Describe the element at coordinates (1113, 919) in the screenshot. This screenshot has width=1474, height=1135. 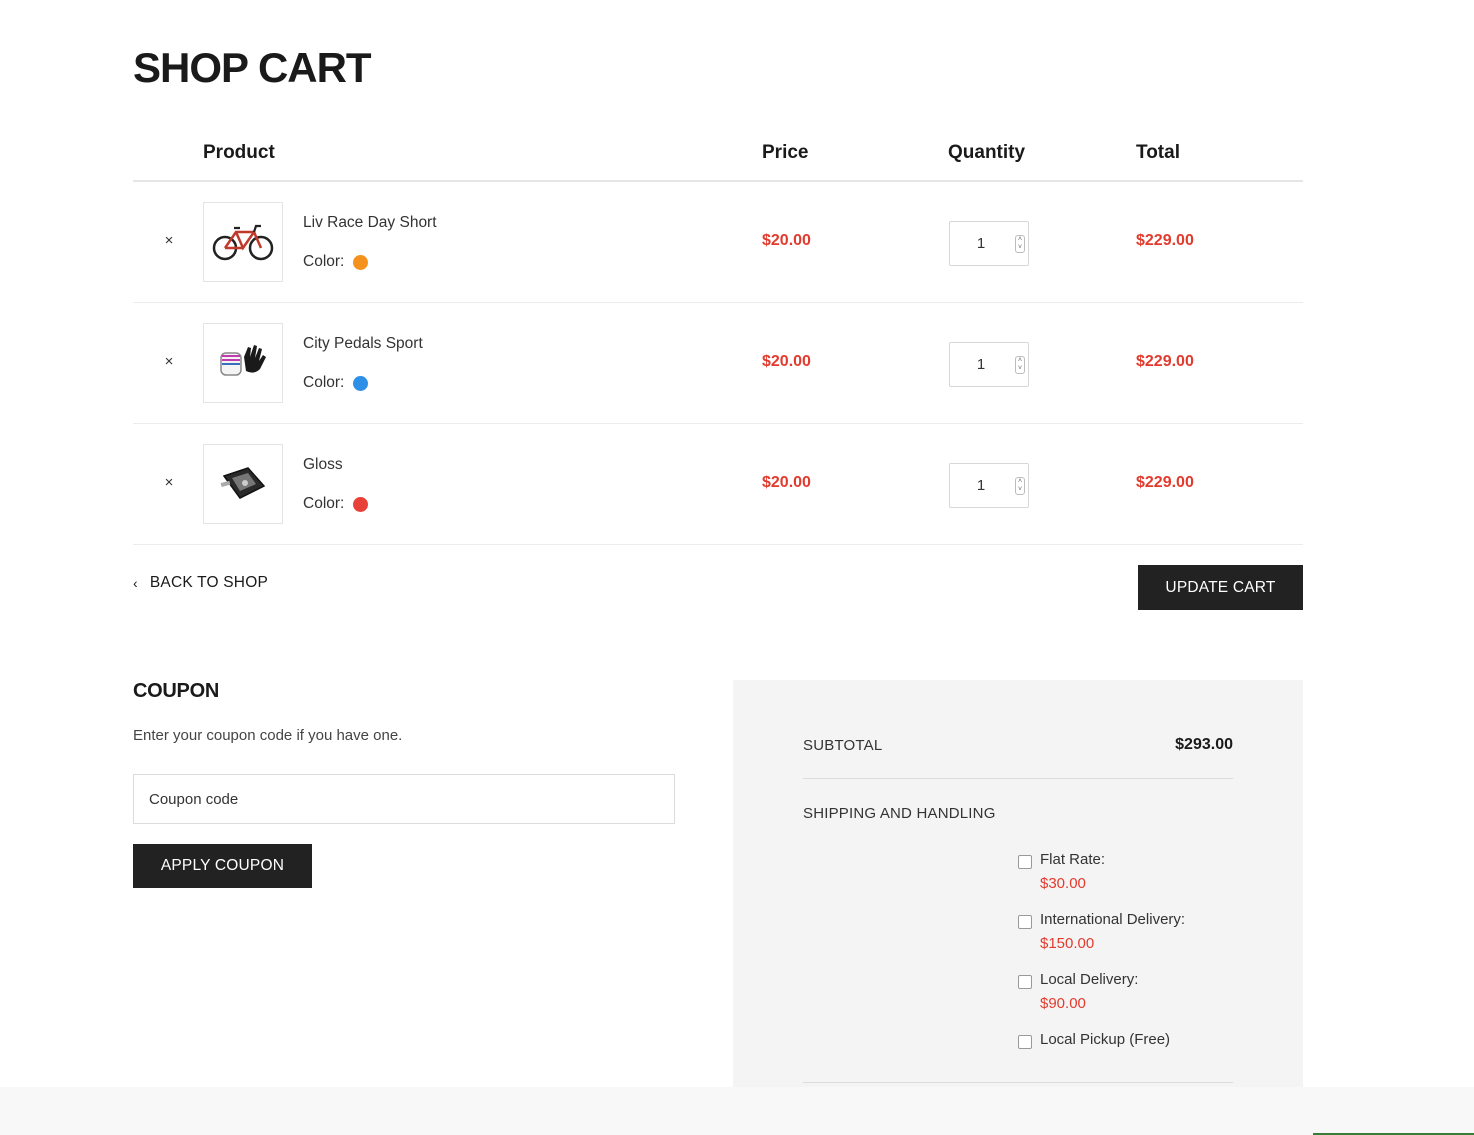
I see `shipping-option-label: International Delivery:` at that location.